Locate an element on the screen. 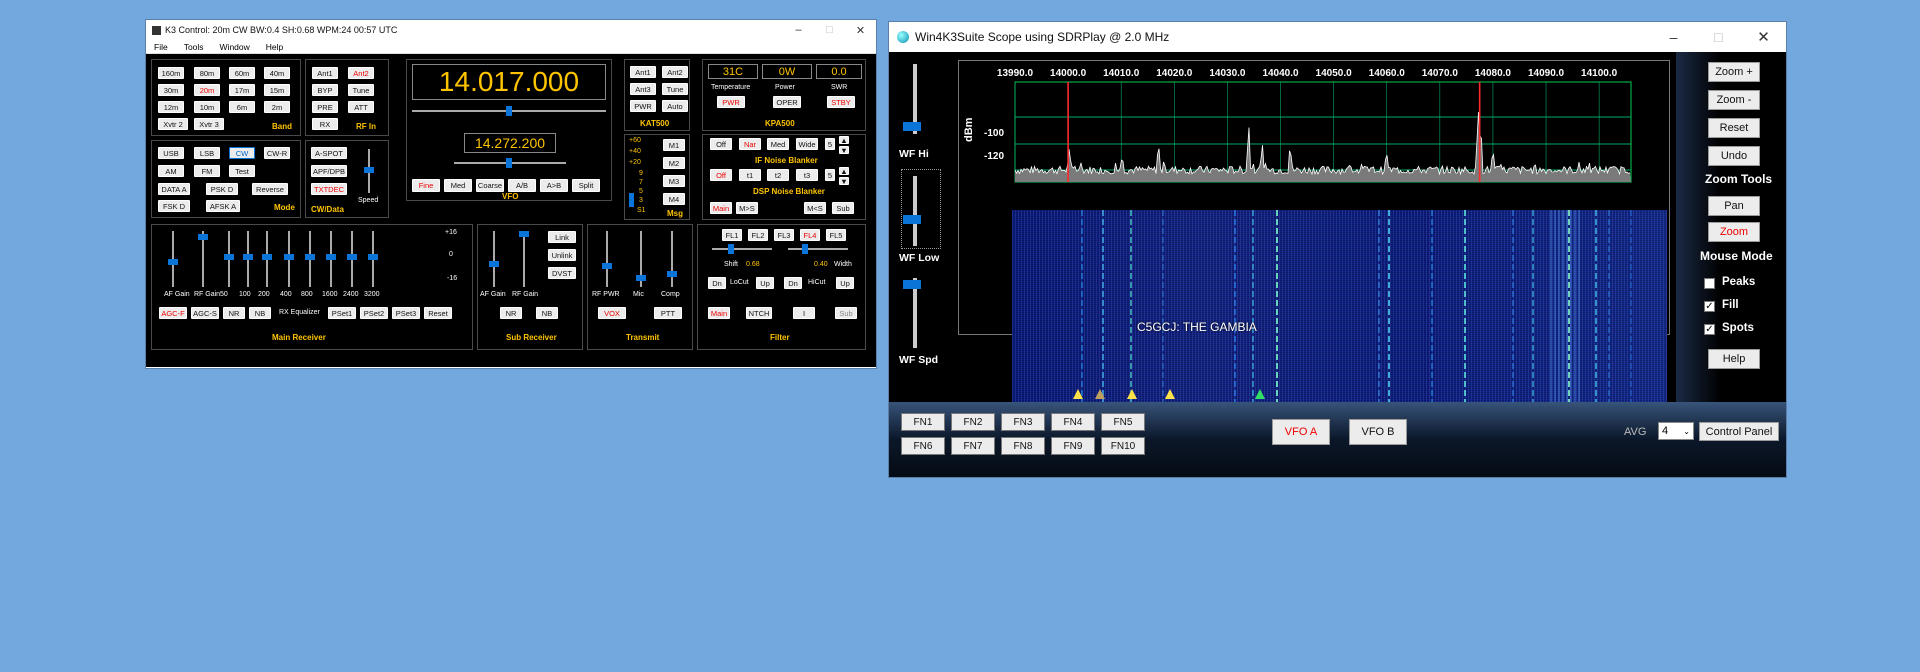  byp-button: BYP is located at coordinates (325, 90).